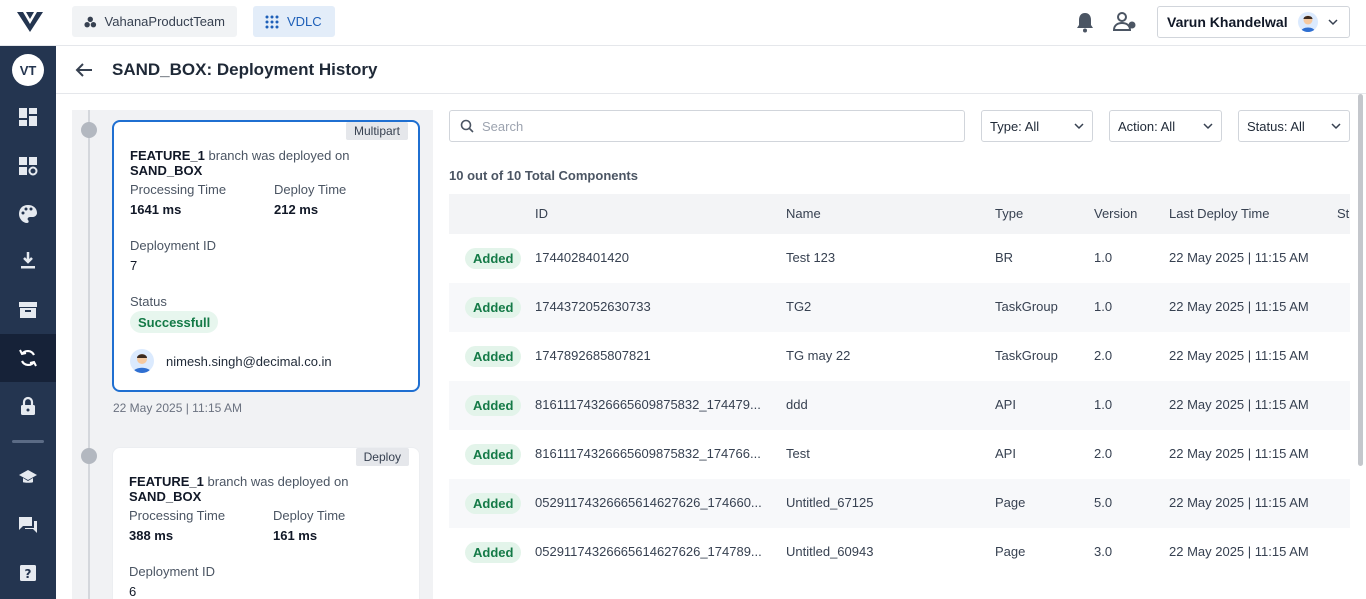 This screenshot has height=599, width=1366. Describe the element at coordinates (830, 551) in the screenshot. I see `component-name: Untitled_60943` at that location.